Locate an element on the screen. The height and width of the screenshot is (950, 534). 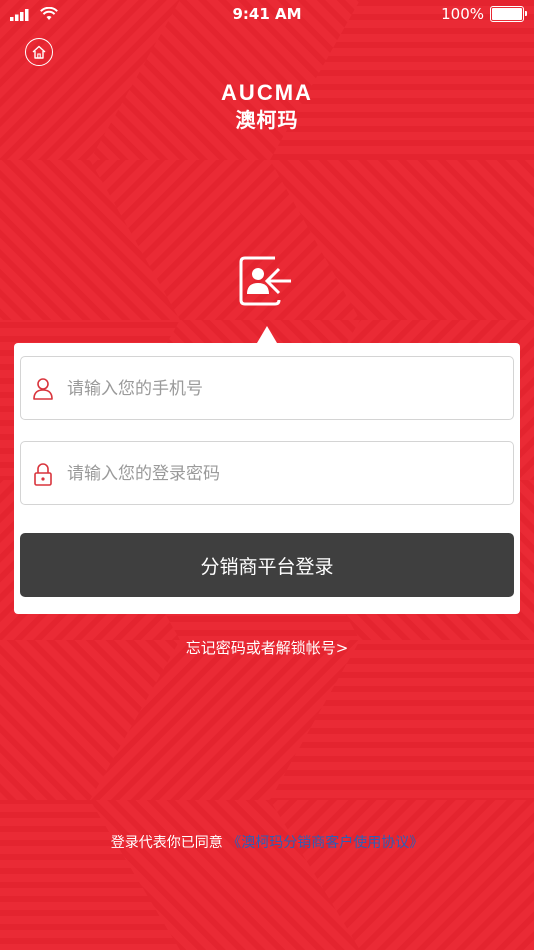
agreement-text: 登录代表你已同意 《澳柯玛分销商客户使用协议》 is located at coordinates (267, 842).